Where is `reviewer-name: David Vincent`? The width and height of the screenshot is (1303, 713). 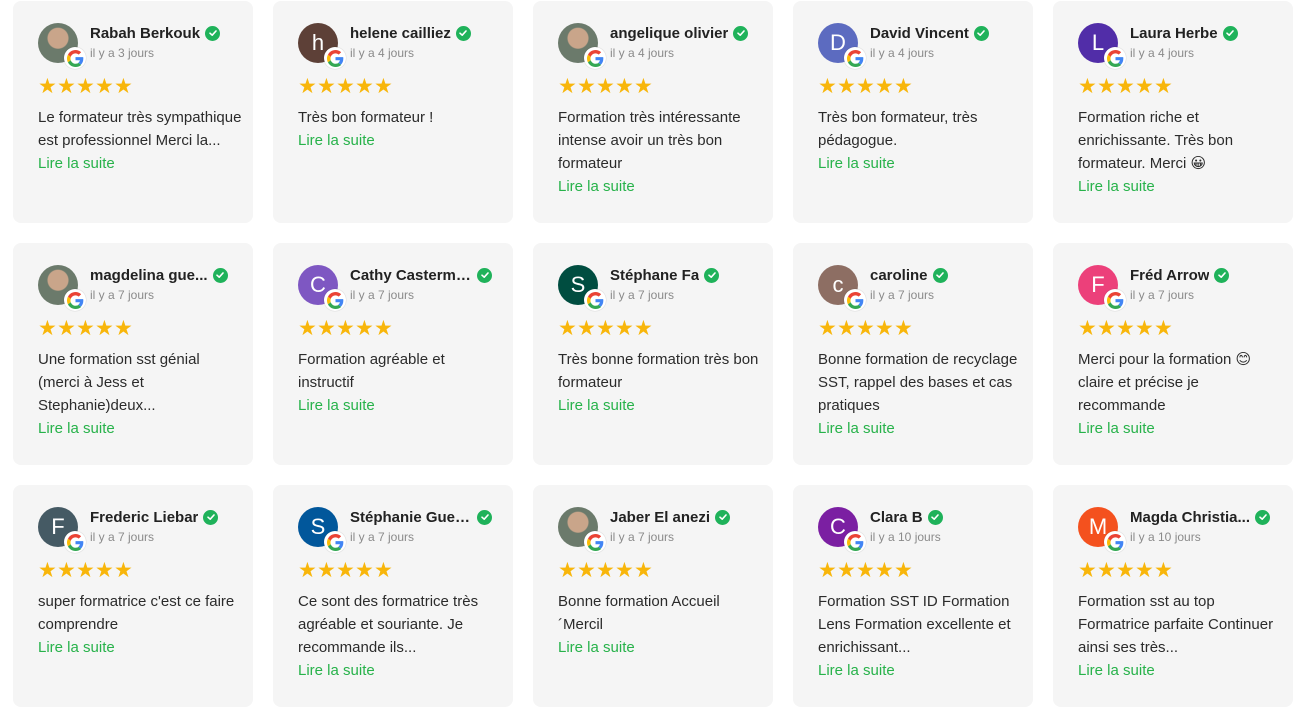 reviewer-name: David Vincent is located at coordinates (919, 33).